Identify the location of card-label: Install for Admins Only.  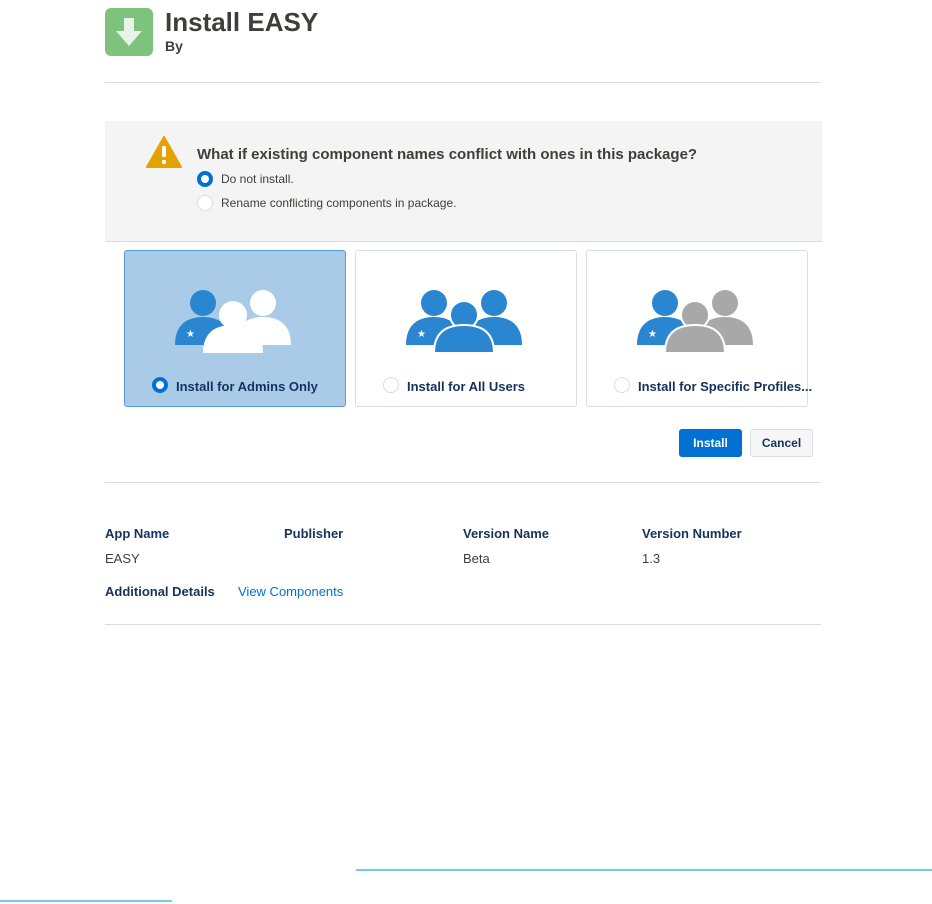
(247, 386).